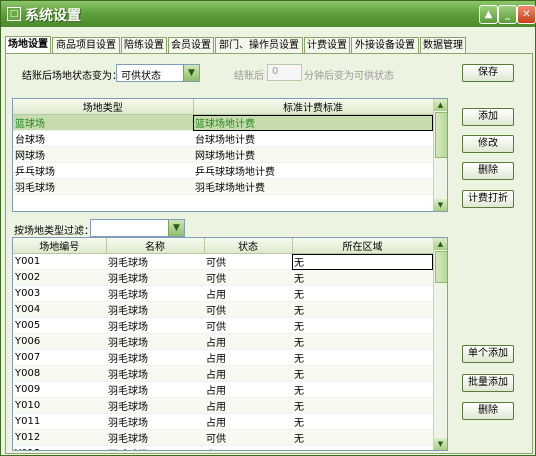 The width and height of the screenshot is (536, 456). I want to click on venue-id-cell: Y003, so click(59, 293).